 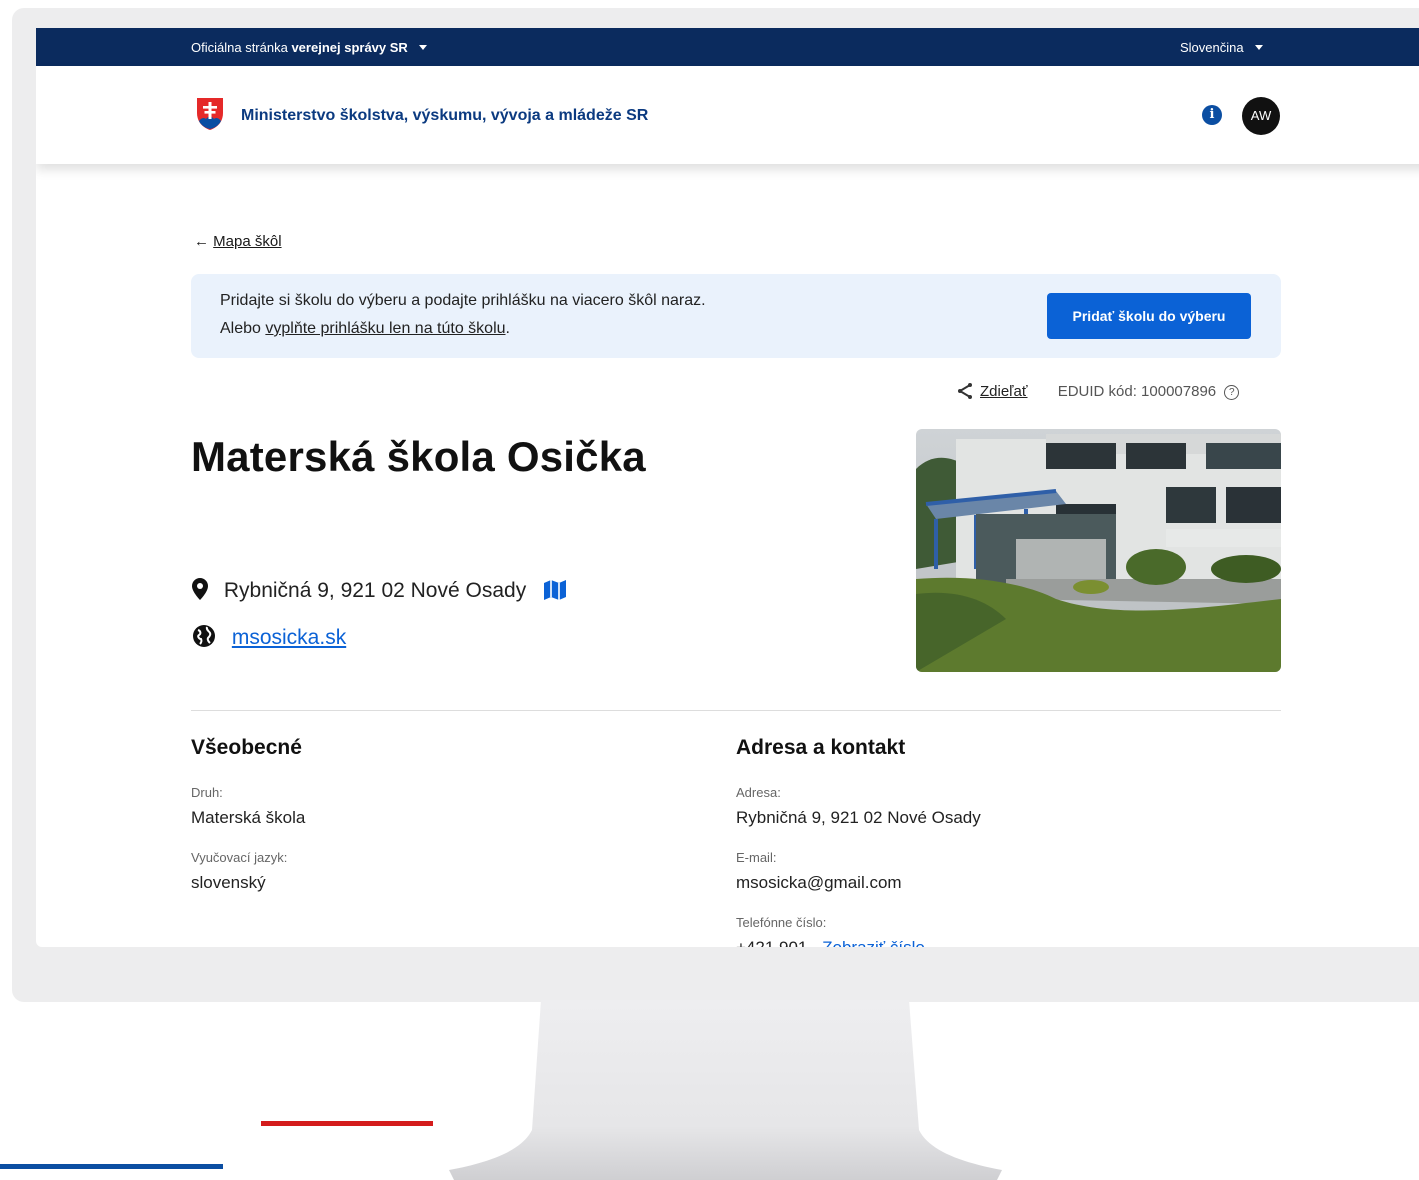 I want to click on location-pin-icon, so click(x=200, y=589).